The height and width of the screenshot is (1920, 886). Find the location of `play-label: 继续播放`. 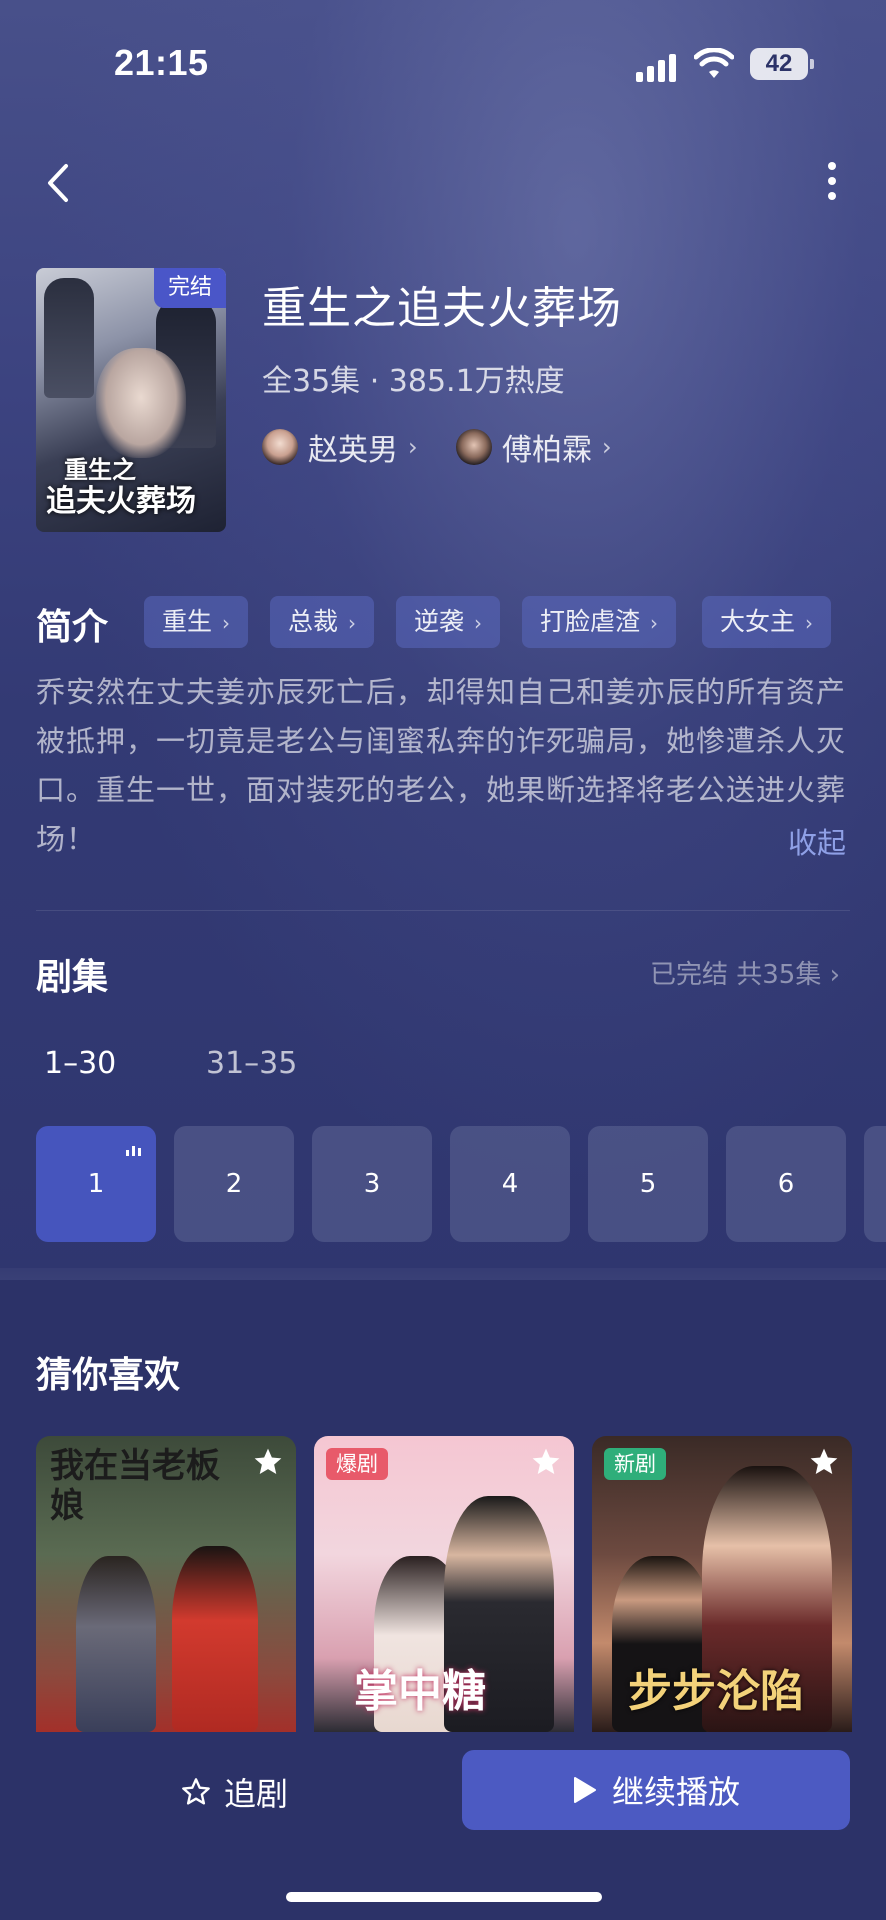

play-label: 继续播放 is located at coordinates (675, 1792).